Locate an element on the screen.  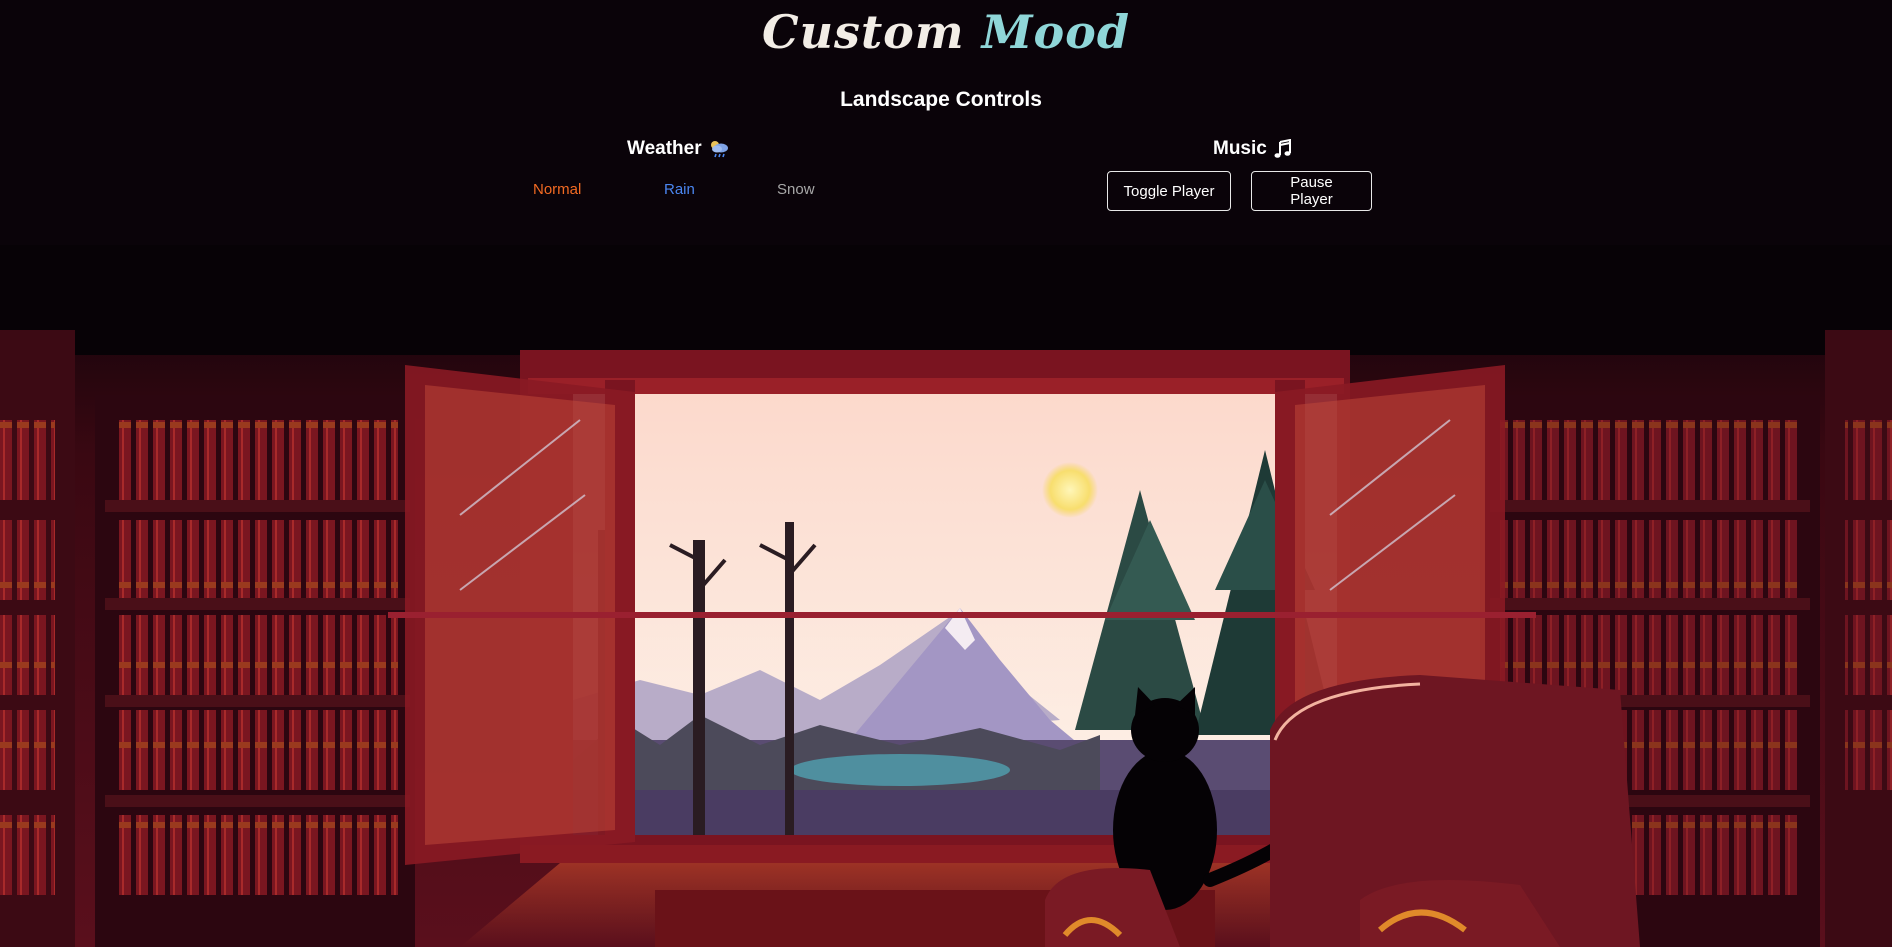
logo-word-mood: Mood is located at coordinates (1056, 32).